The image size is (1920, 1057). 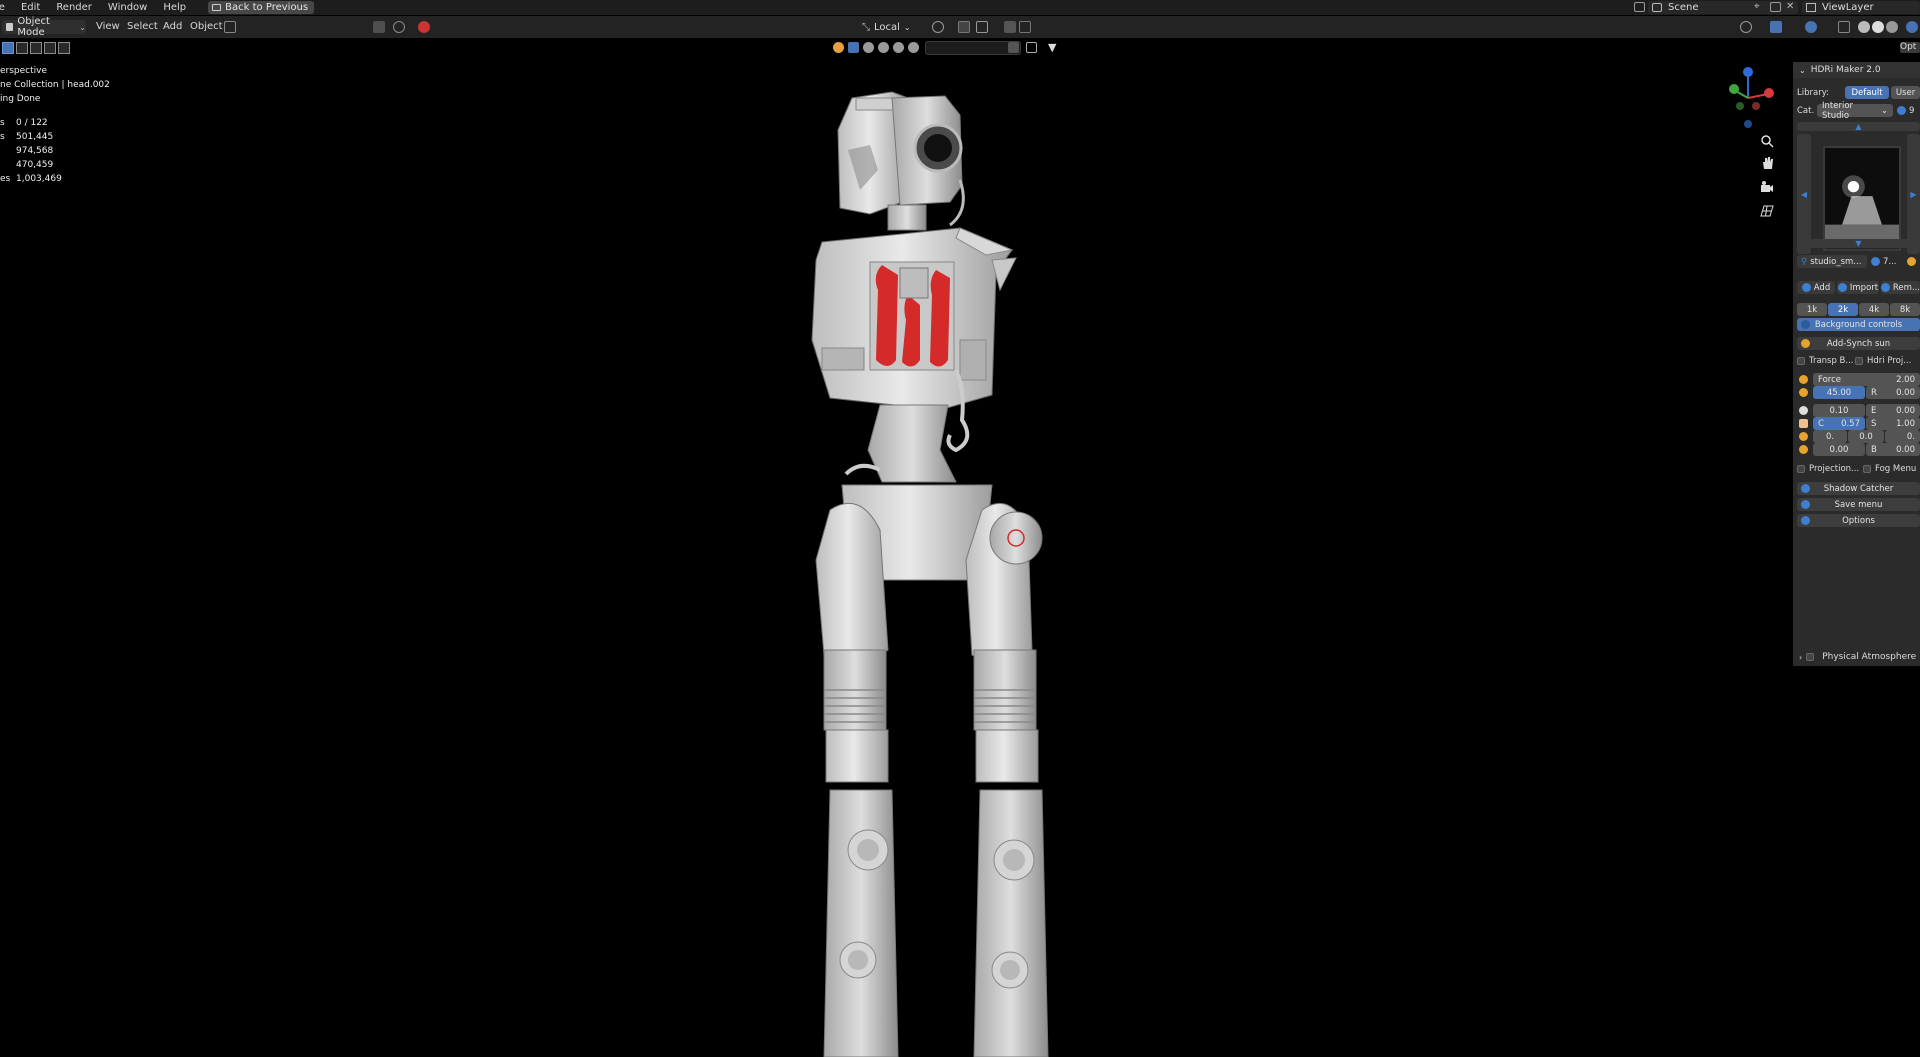 What do you see at coordinates (399, 27) in the screenshot?
I see `brush-icon` at bounding box center [399, 27].